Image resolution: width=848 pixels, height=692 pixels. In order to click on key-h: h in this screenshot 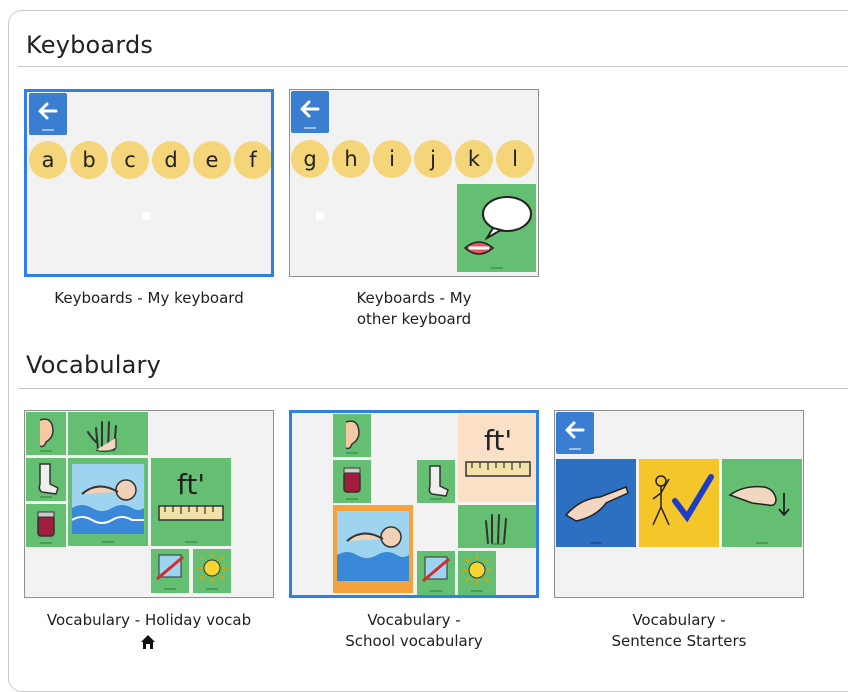, I will do `click(351, 159)`.